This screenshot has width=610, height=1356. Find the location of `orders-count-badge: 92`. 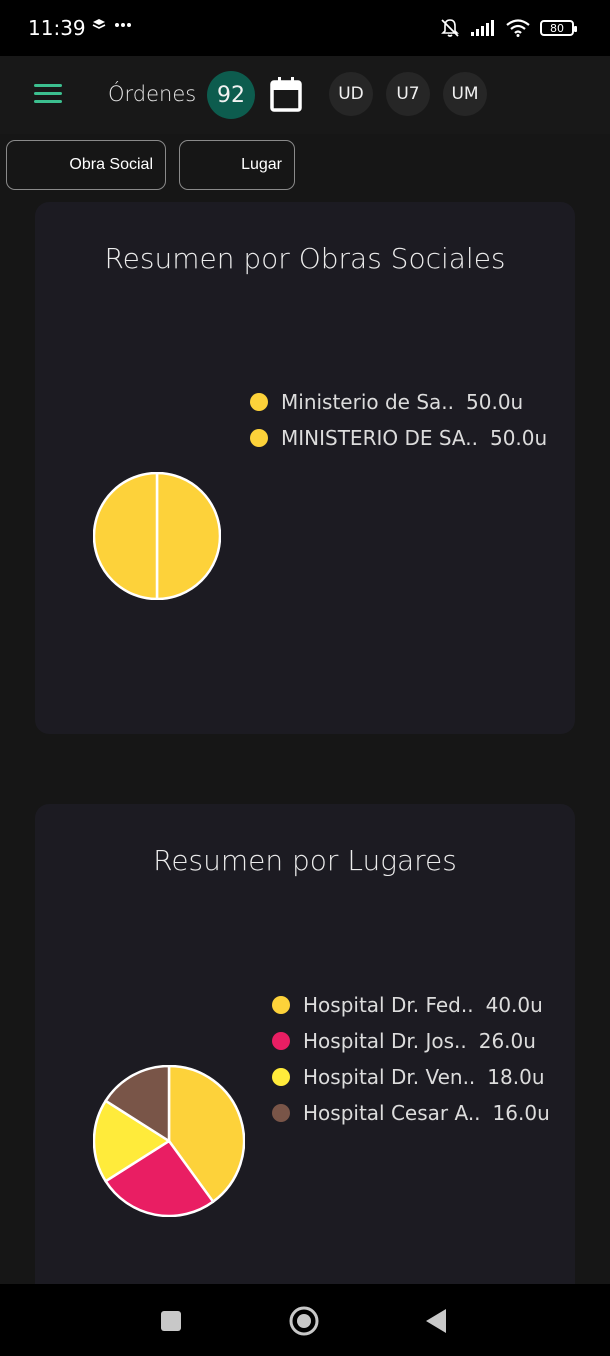

orders-count-badge: 92 is located at coordinates (231, 95).